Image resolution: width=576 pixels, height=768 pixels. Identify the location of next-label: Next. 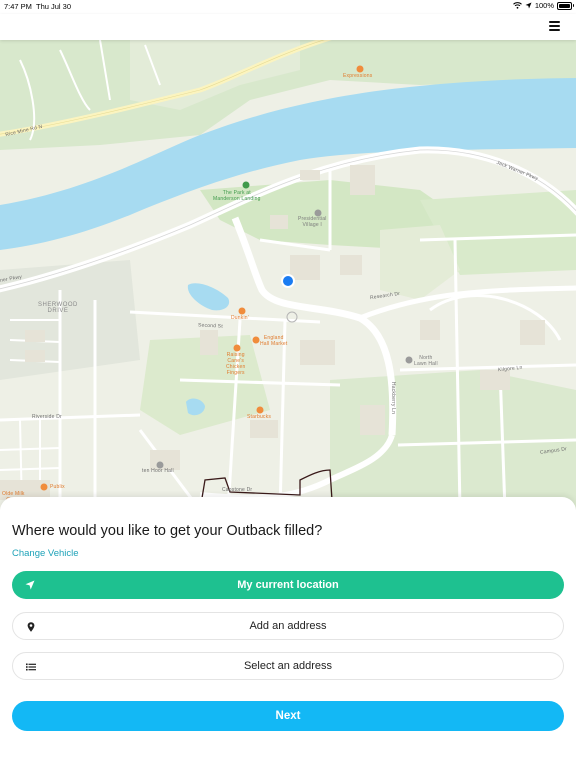
(288, 716).